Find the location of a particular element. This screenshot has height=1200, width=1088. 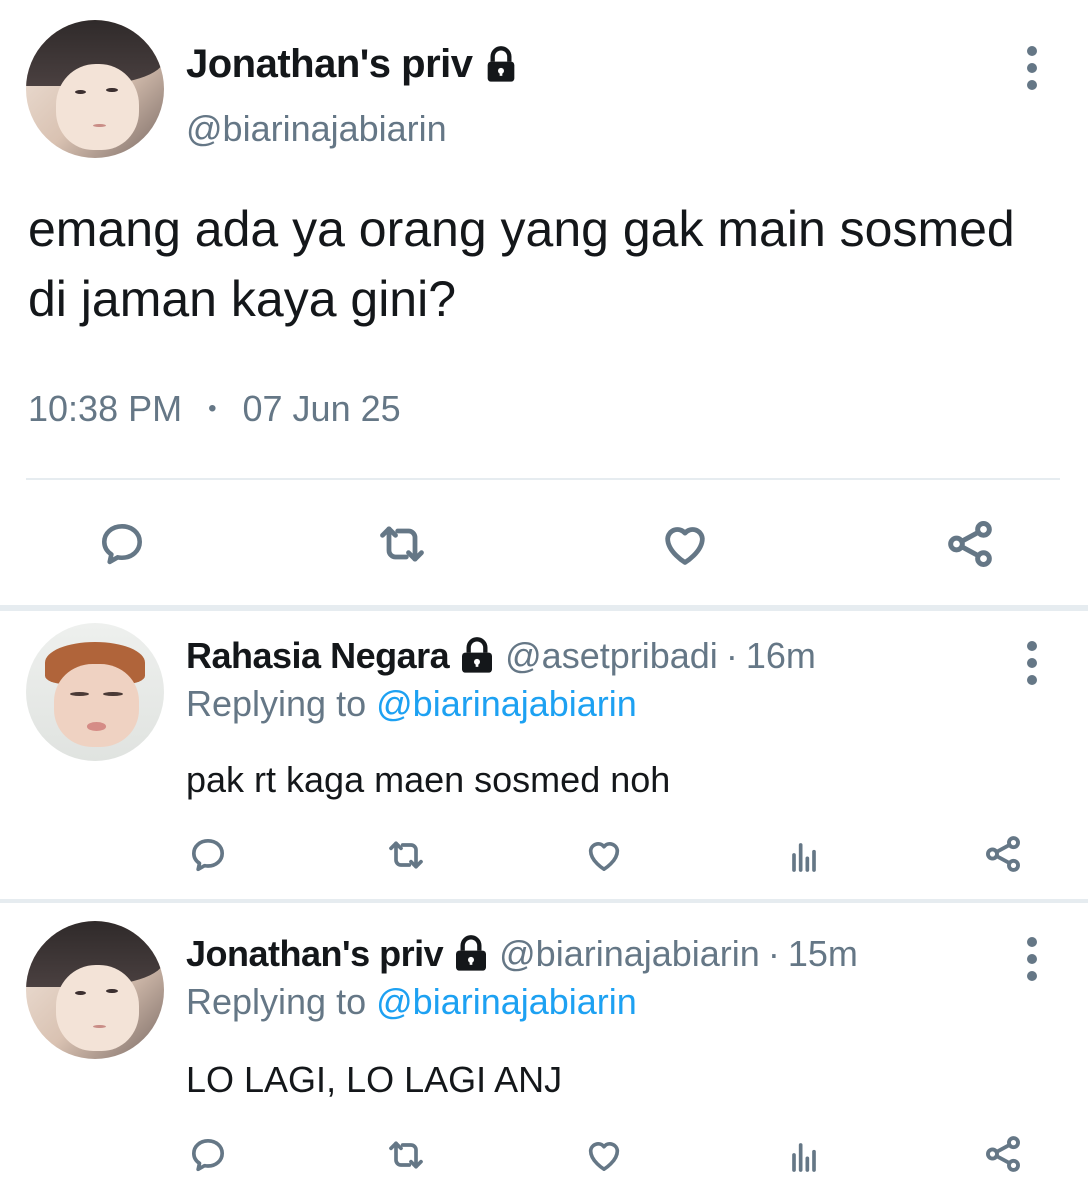

tweet-time: 10:38 PM is located at coordinates (105, 408).